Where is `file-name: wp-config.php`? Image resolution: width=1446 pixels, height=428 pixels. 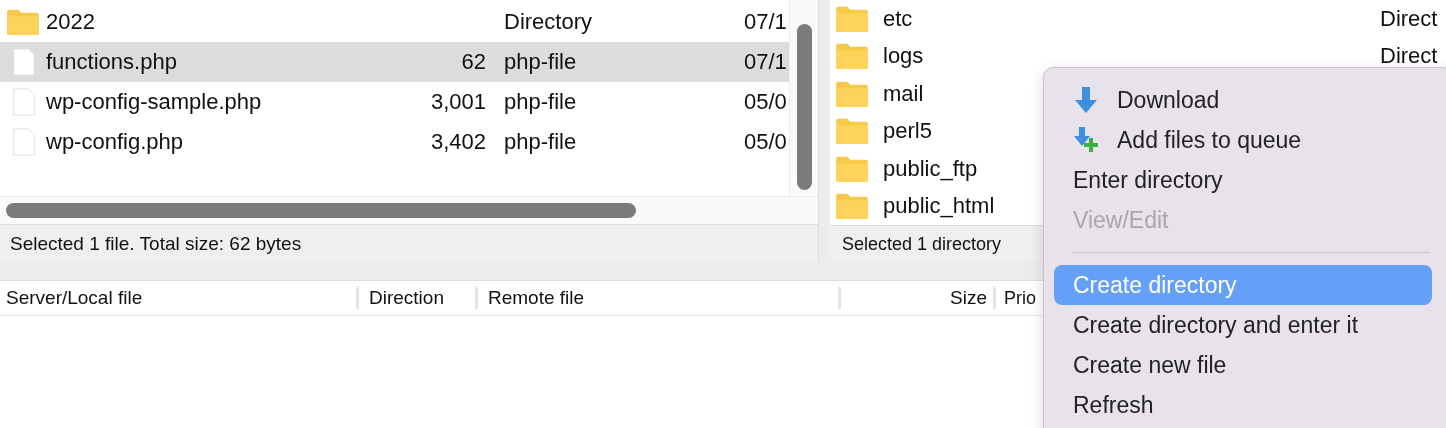 file-name: wp-config.php is located at coordinates (115, 142).